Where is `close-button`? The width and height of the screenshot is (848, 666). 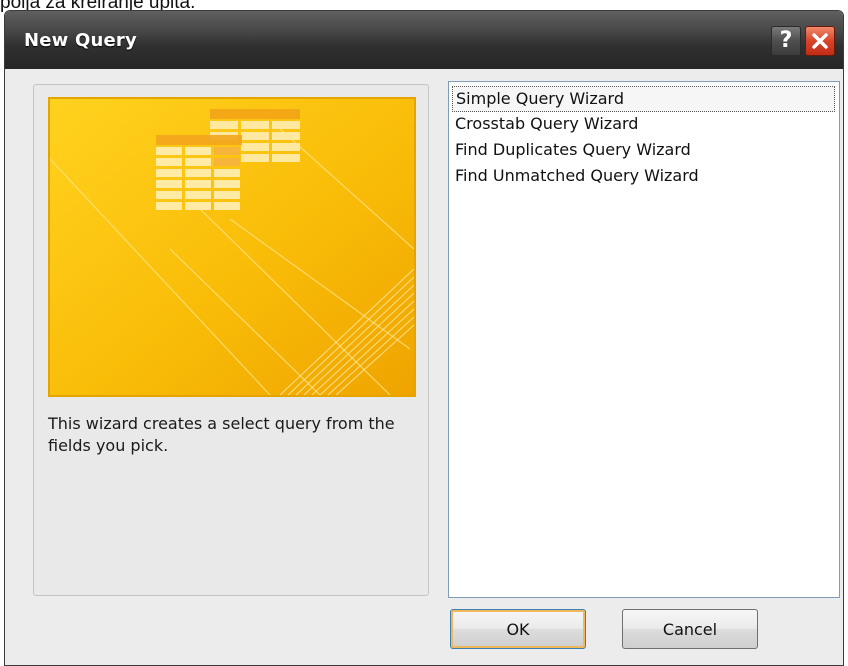 close-button is located at coordinates (820, 41).